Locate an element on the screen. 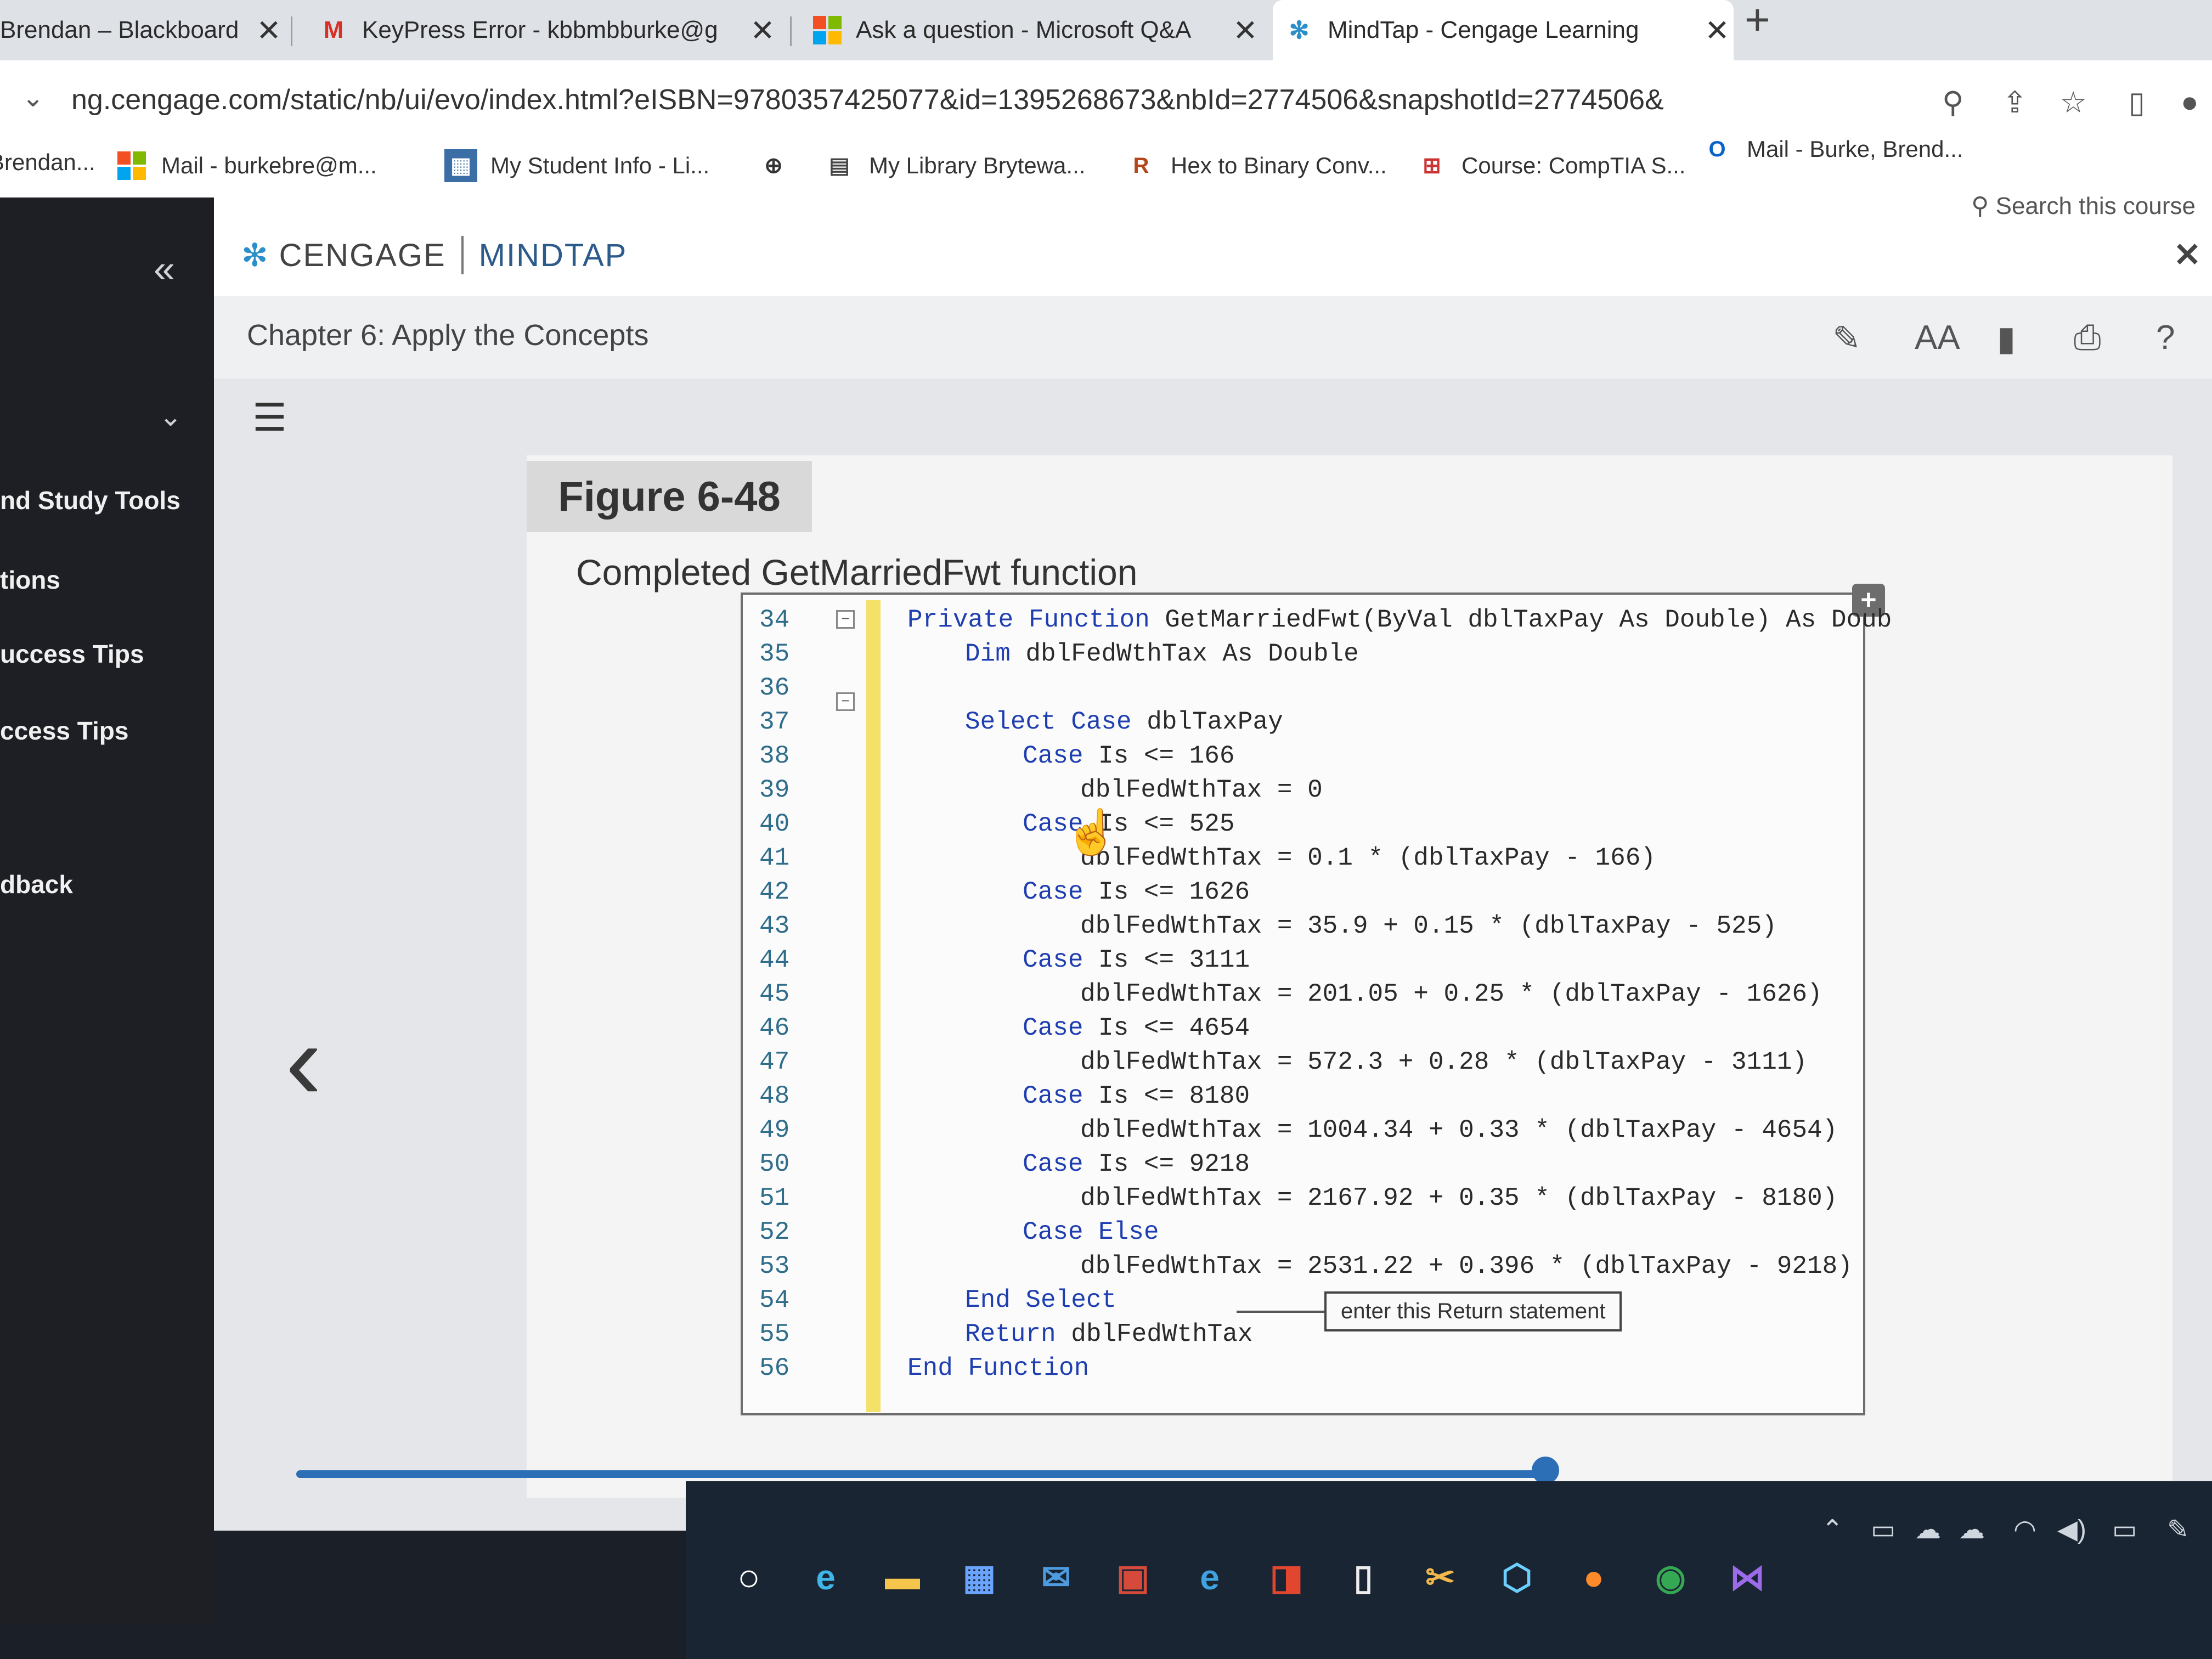 The height and width of the screenshot is (1659, 2212). mail-icon: ✉ is located at coordinates (1056, 1577).